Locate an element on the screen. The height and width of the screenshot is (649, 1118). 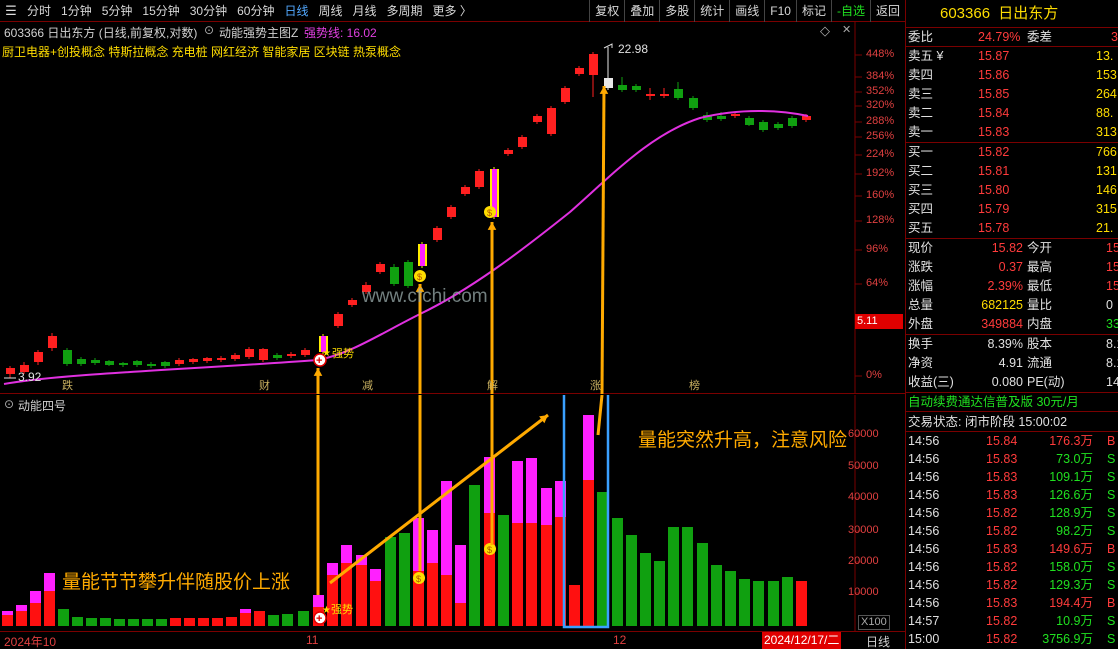
tool-button-8: 返回 is located at coordinates (887, 11).